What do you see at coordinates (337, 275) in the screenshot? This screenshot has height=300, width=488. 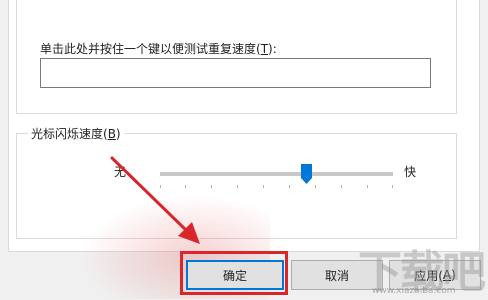 I see `cancel-button: 取消` at bounding box center [337, 275].